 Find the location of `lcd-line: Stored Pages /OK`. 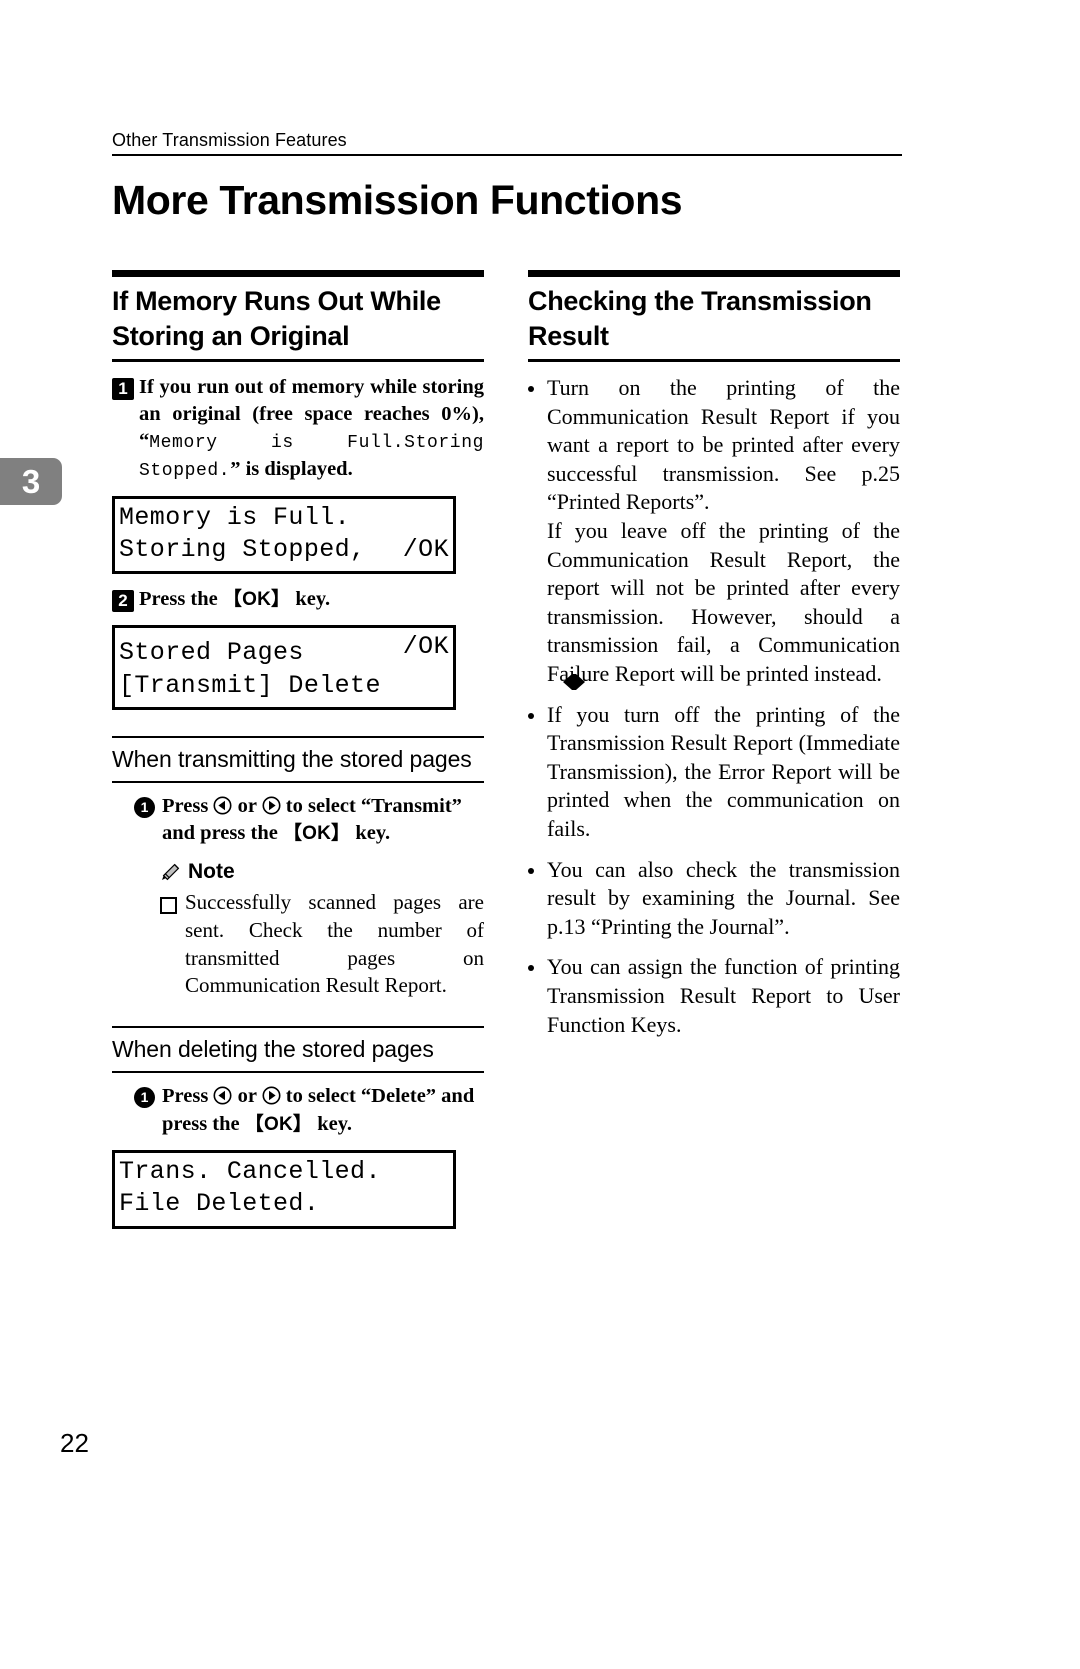

lcd-line: Stored Pages /OK is located at coordinates (352, 660).